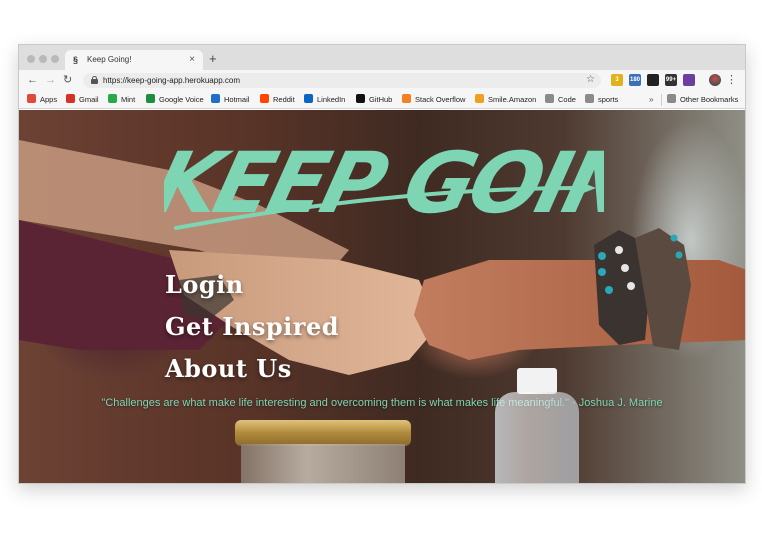  I want to click on bookmark-google-voice: Google Voice, so click(175, 100).